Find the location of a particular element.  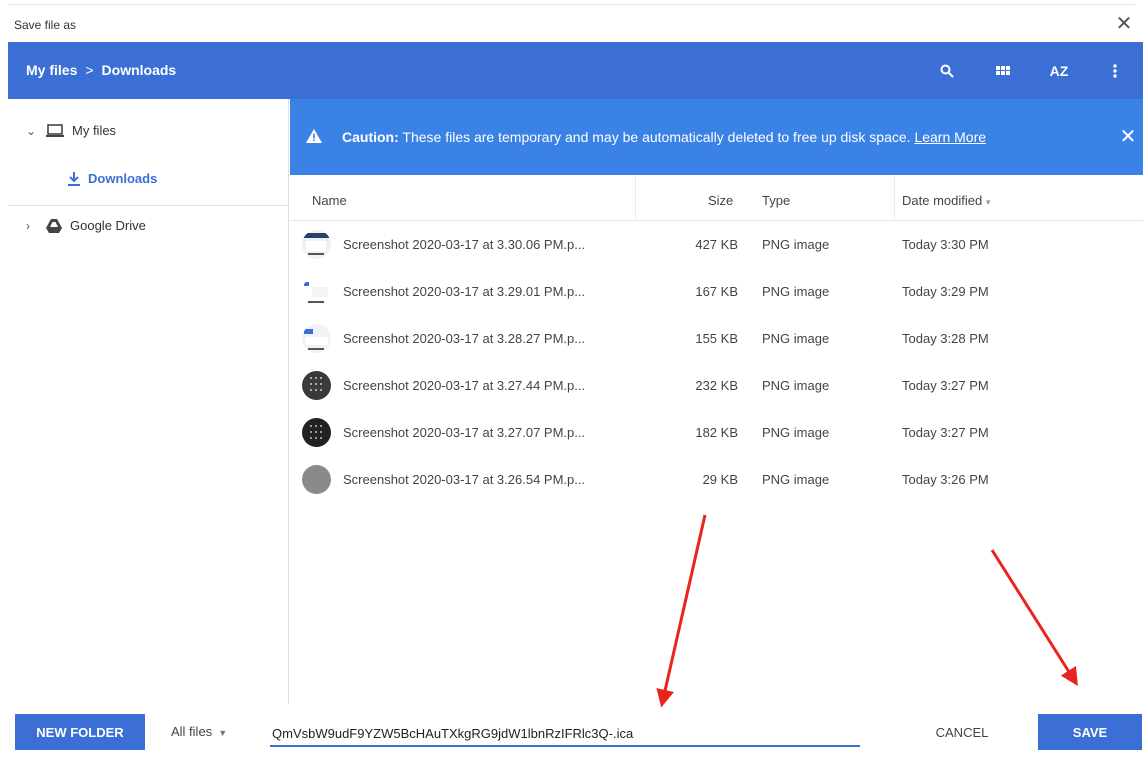

file-date: Today 3:28 PM is located at coordinates (945, 338).